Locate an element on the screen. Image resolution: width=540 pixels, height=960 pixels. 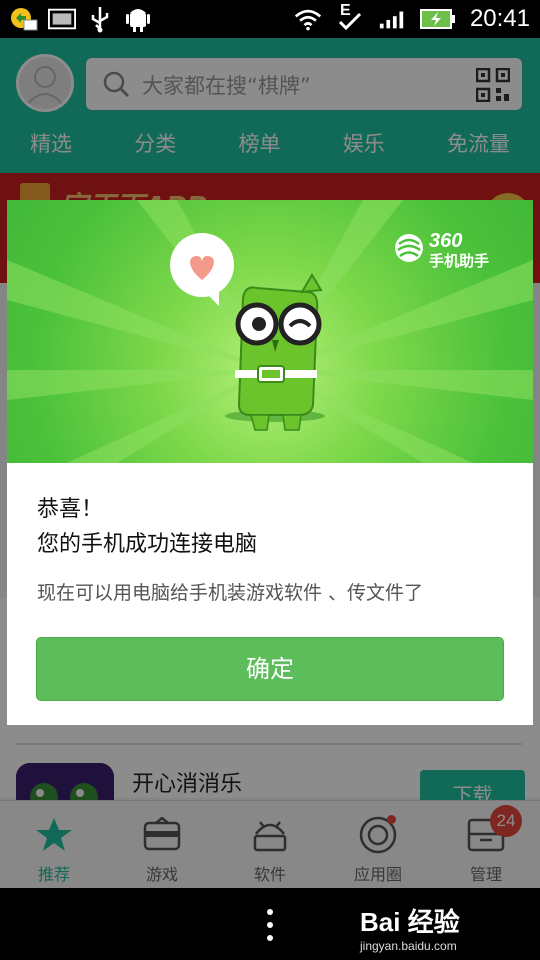
notification-icon is located at coordinates (24, 19).